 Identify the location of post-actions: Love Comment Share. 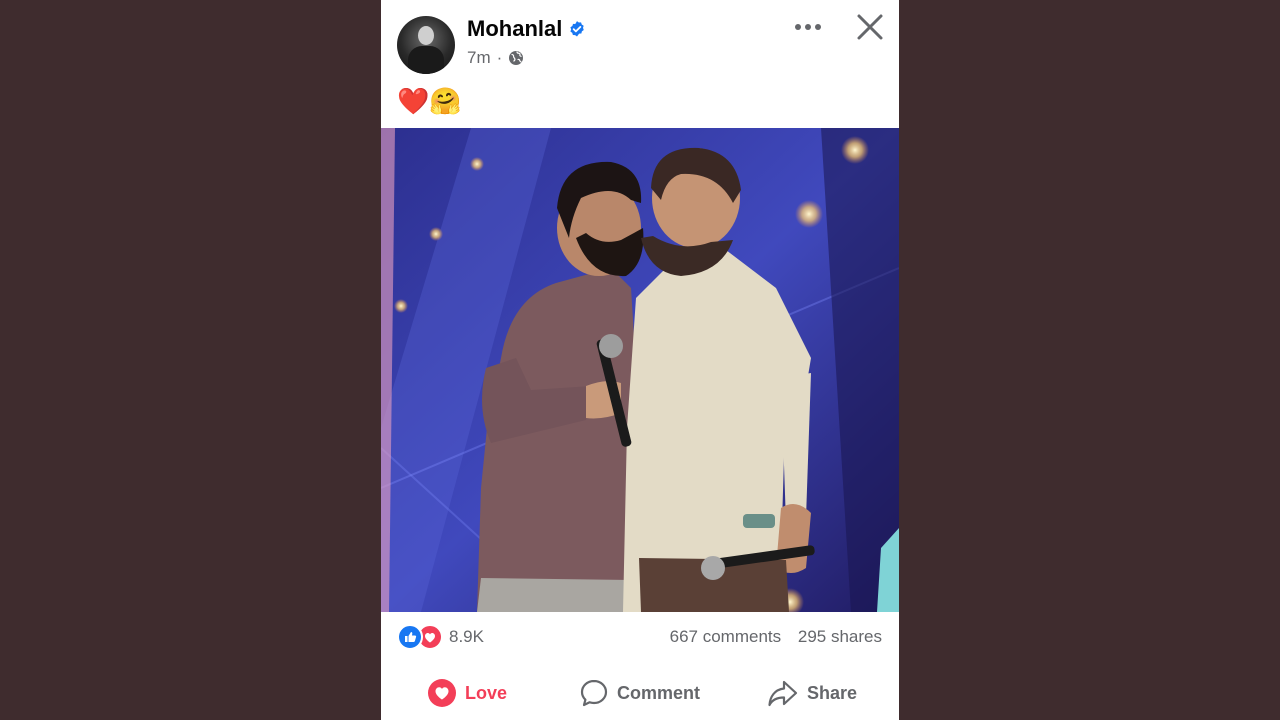
(640, 692).